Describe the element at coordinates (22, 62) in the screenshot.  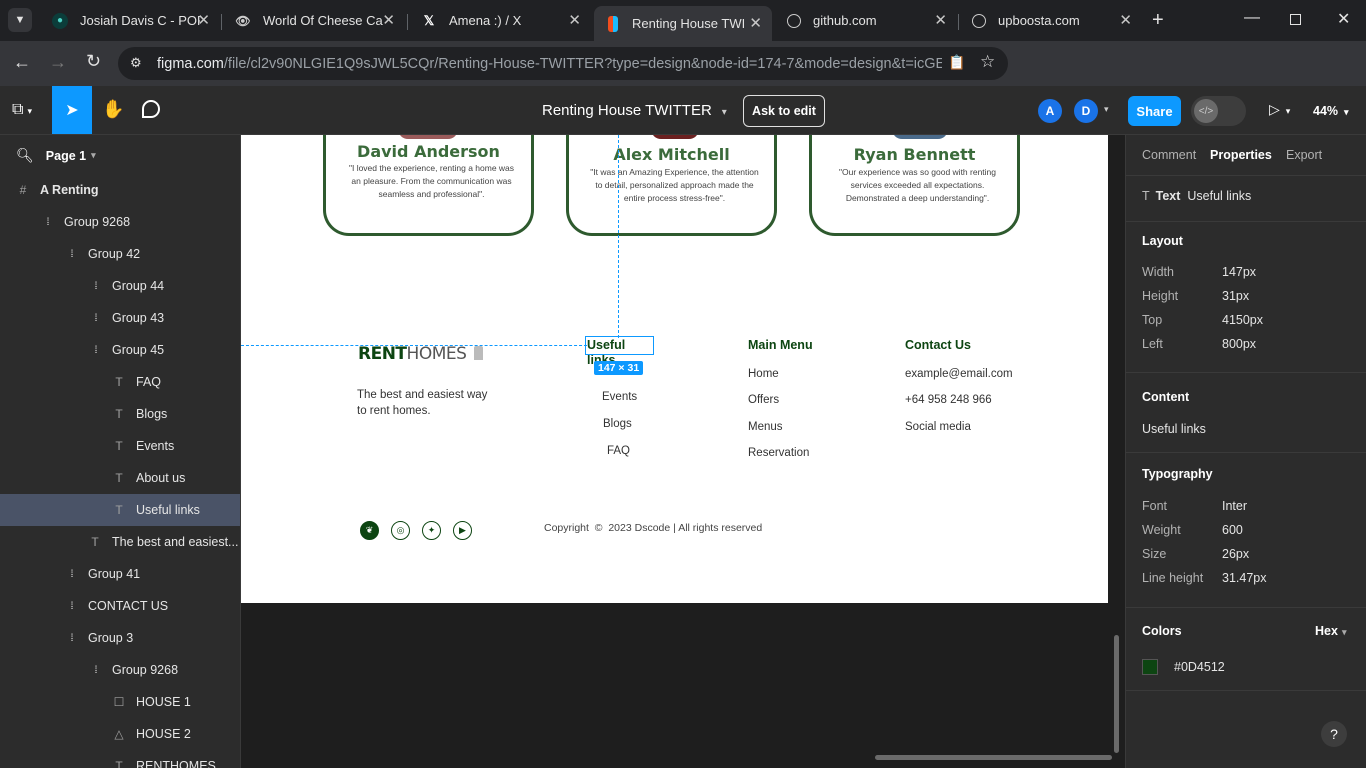
I see `back-icon: ←` at that location.